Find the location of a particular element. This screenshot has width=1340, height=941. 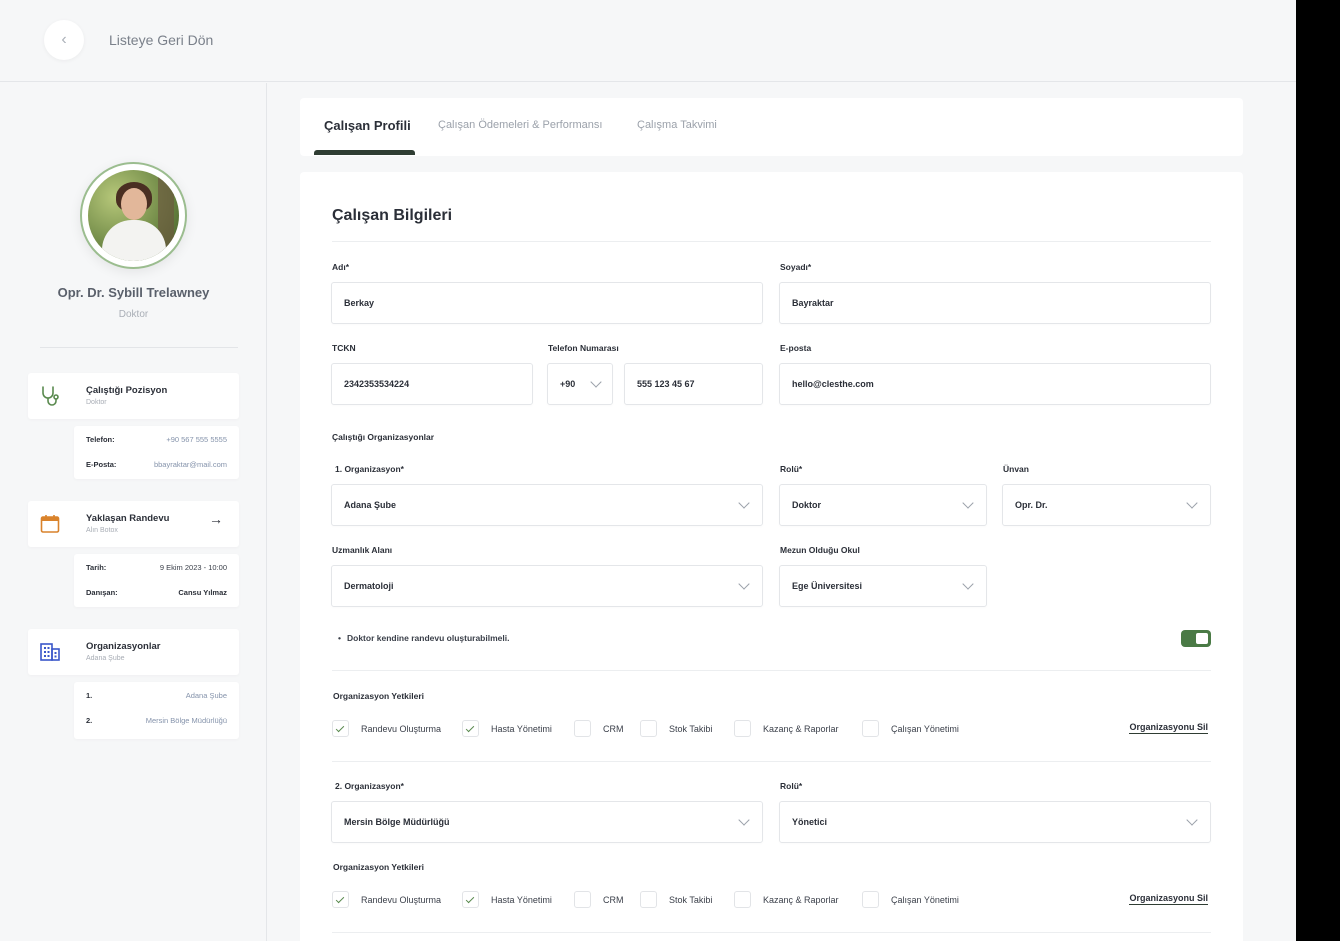

first-name-value: Berkay is located at coordinates (359, 303).